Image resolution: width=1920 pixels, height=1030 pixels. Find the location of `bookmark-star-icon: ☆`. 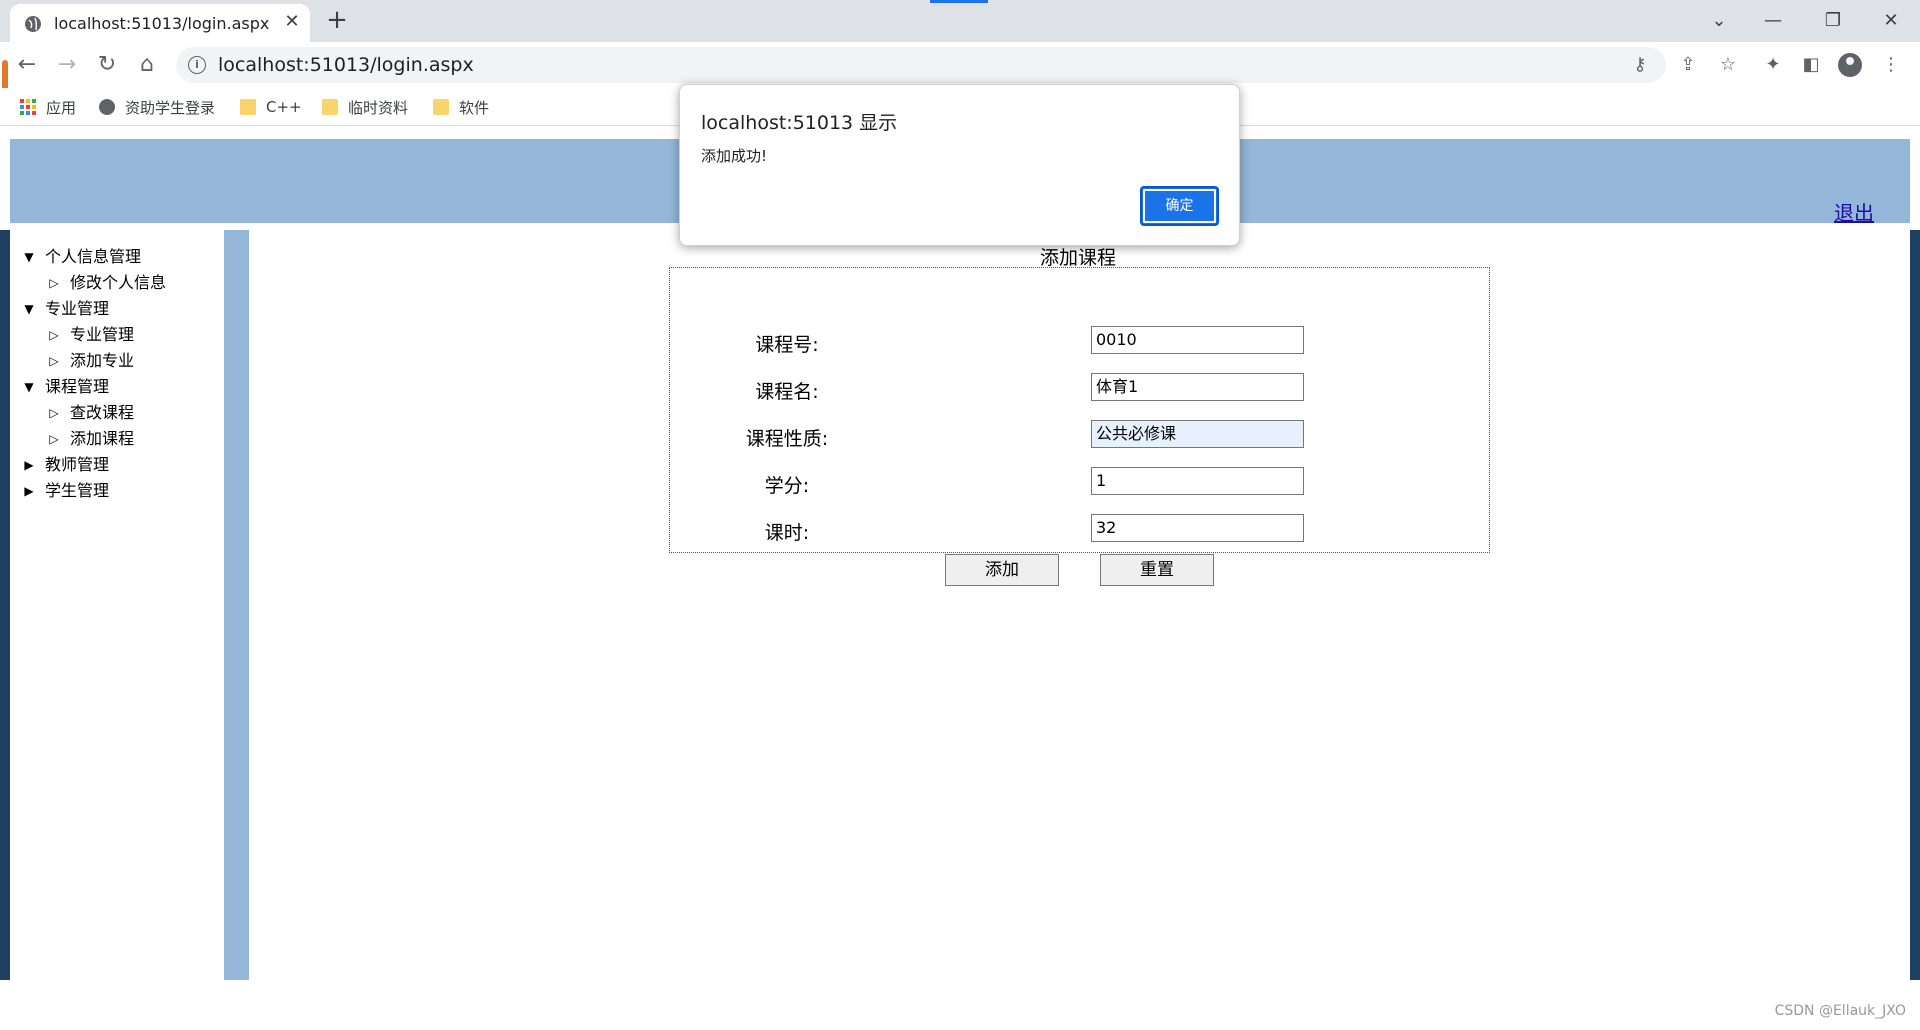

bookmark-star-icon: ☆ is located at coordinates (1728, 65).